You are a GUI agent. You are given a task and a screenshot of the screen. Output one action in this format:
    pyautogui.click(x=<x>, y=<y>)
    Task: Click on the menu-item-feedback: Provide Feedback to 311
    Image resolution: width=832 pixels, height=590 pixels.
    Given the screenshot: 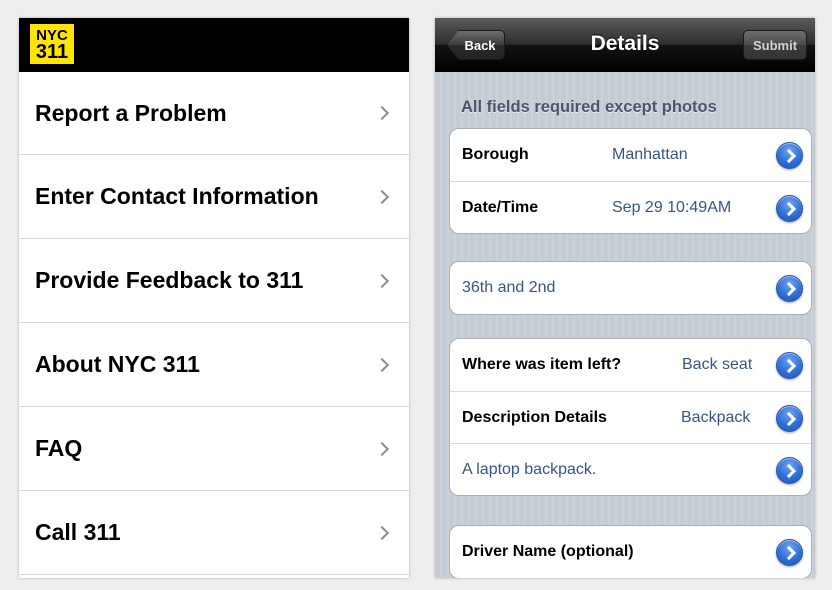 What is the action you would take?
    pyautogui.click(x=214, y=281)
    